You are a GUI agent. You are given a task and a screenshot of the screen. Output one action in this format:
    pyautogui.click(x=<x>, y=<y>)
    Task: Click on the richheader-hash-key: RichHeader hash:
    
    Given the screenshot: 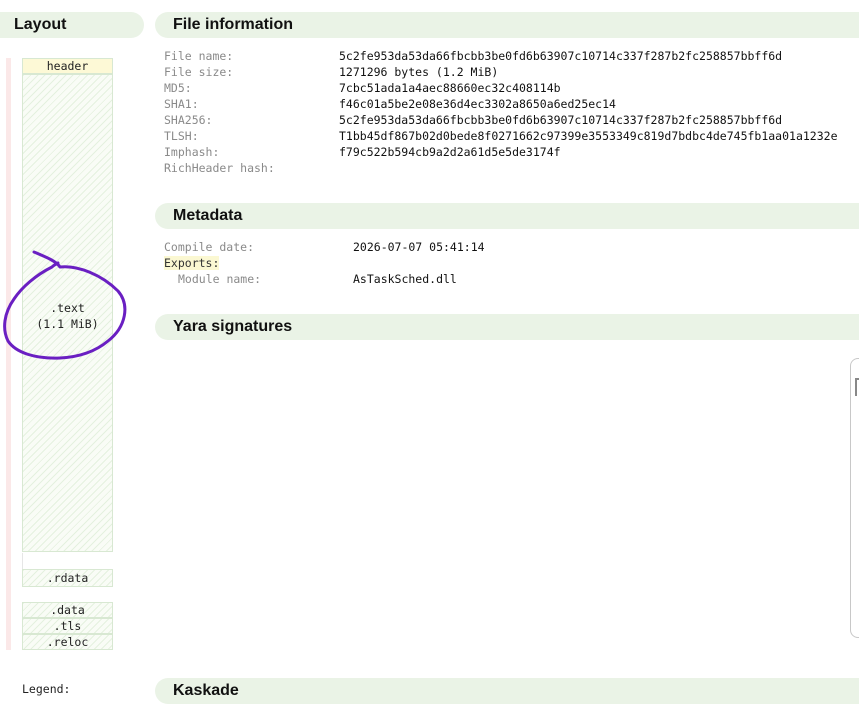 What is the action you would take?
    pyautogui.click(x=219, y=168)
    